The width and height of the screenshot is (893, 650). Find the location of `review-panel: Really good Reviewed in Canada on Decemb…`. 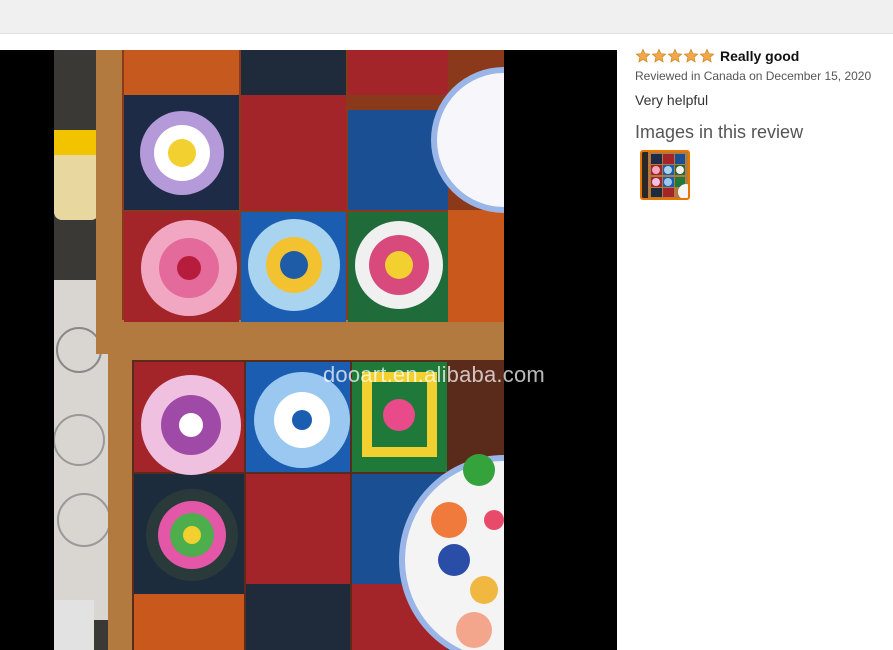

review-panel: Really good Reviewed in Canada on Decemb… is located at coordinates (760, 123).